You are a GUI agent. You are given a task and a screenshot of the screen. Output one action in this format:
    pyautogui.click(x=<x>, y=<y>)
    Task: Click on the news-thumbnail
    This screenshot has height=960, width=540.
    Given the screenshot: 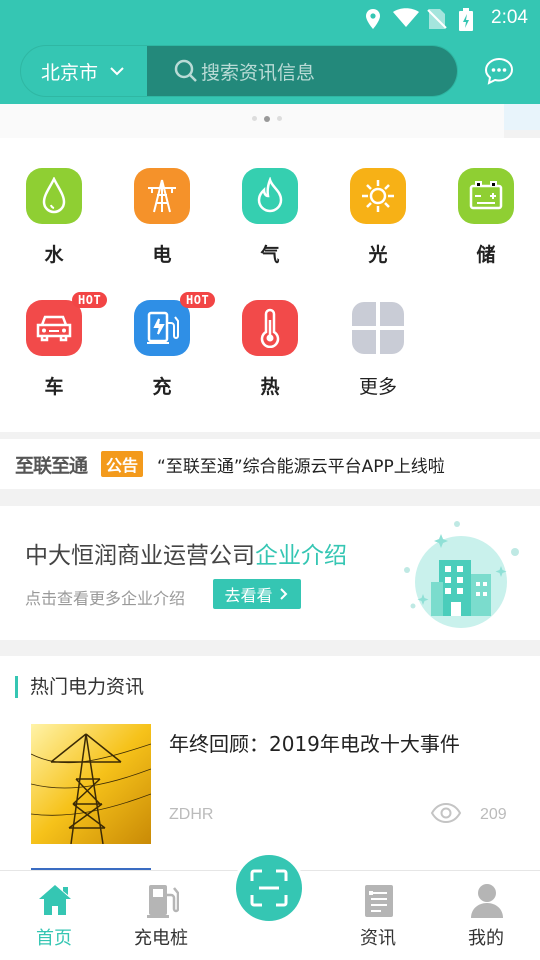 What is the action you would take?
    pyautogui.click(x=91, y=784)
    